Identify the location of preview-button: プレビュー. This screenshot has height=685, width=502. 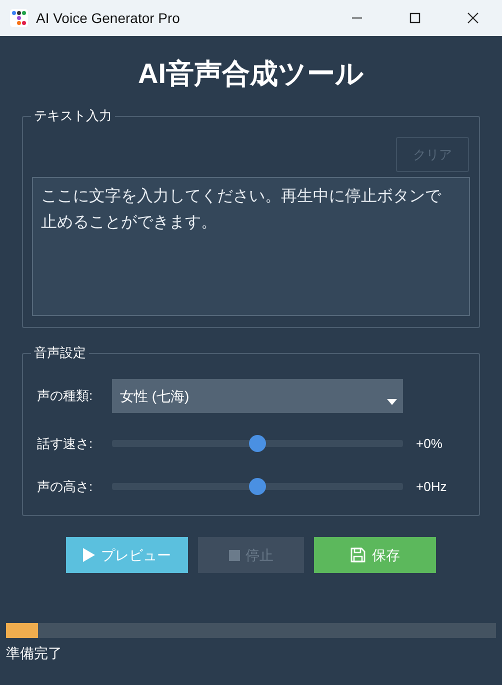
(127, 555).